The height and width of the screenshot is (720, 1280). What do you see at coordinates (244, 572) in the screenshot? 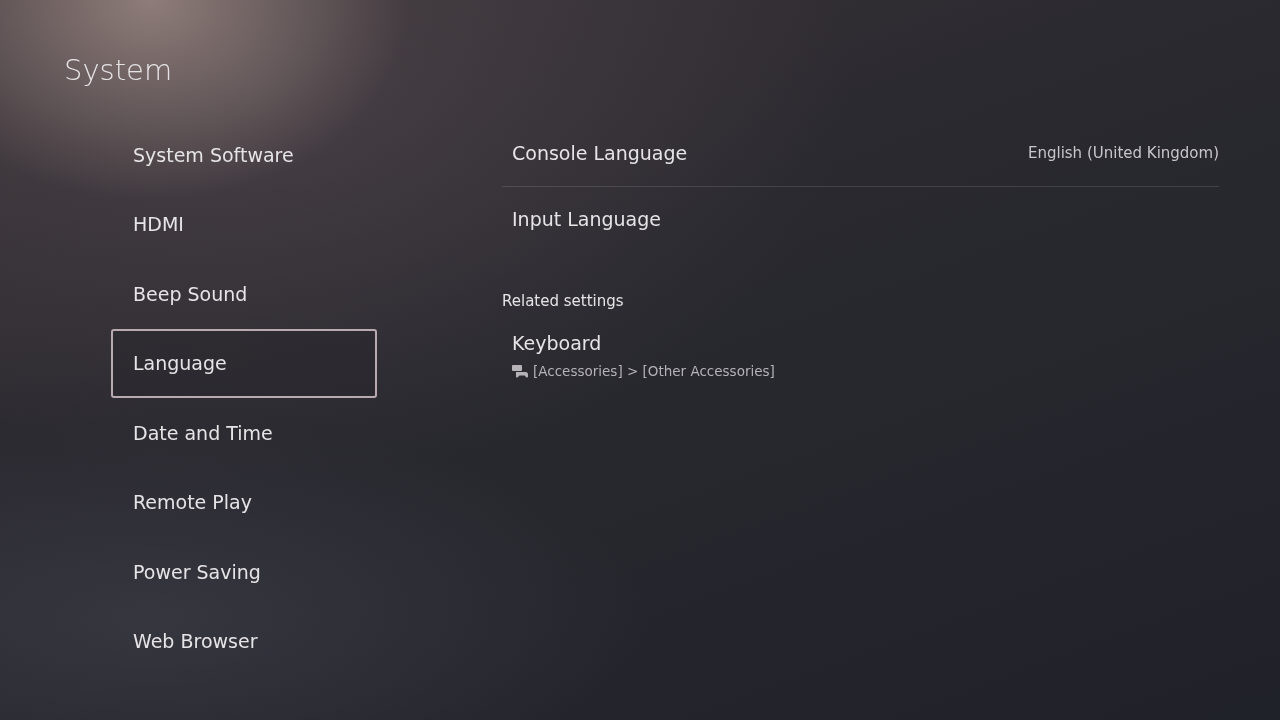
I see `menu-item: Power Saving` at bounding box center [244, 572].